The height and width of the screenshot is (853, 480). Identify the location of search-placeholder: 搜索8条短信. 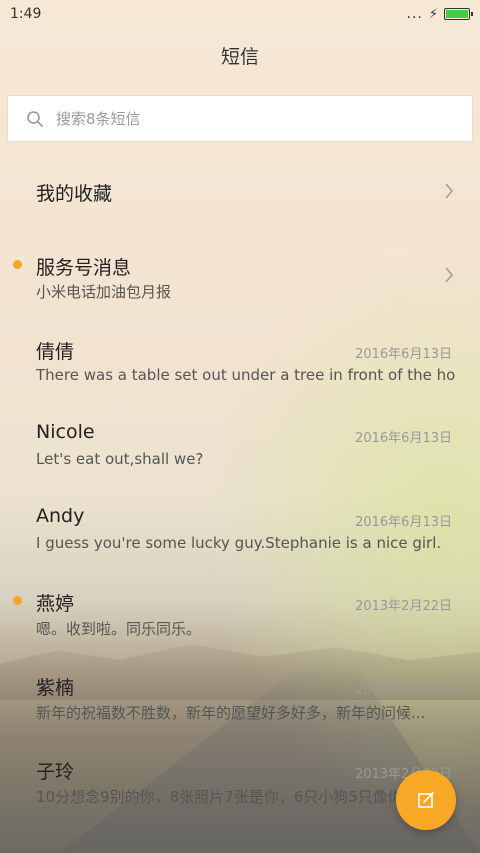
(98, 119).